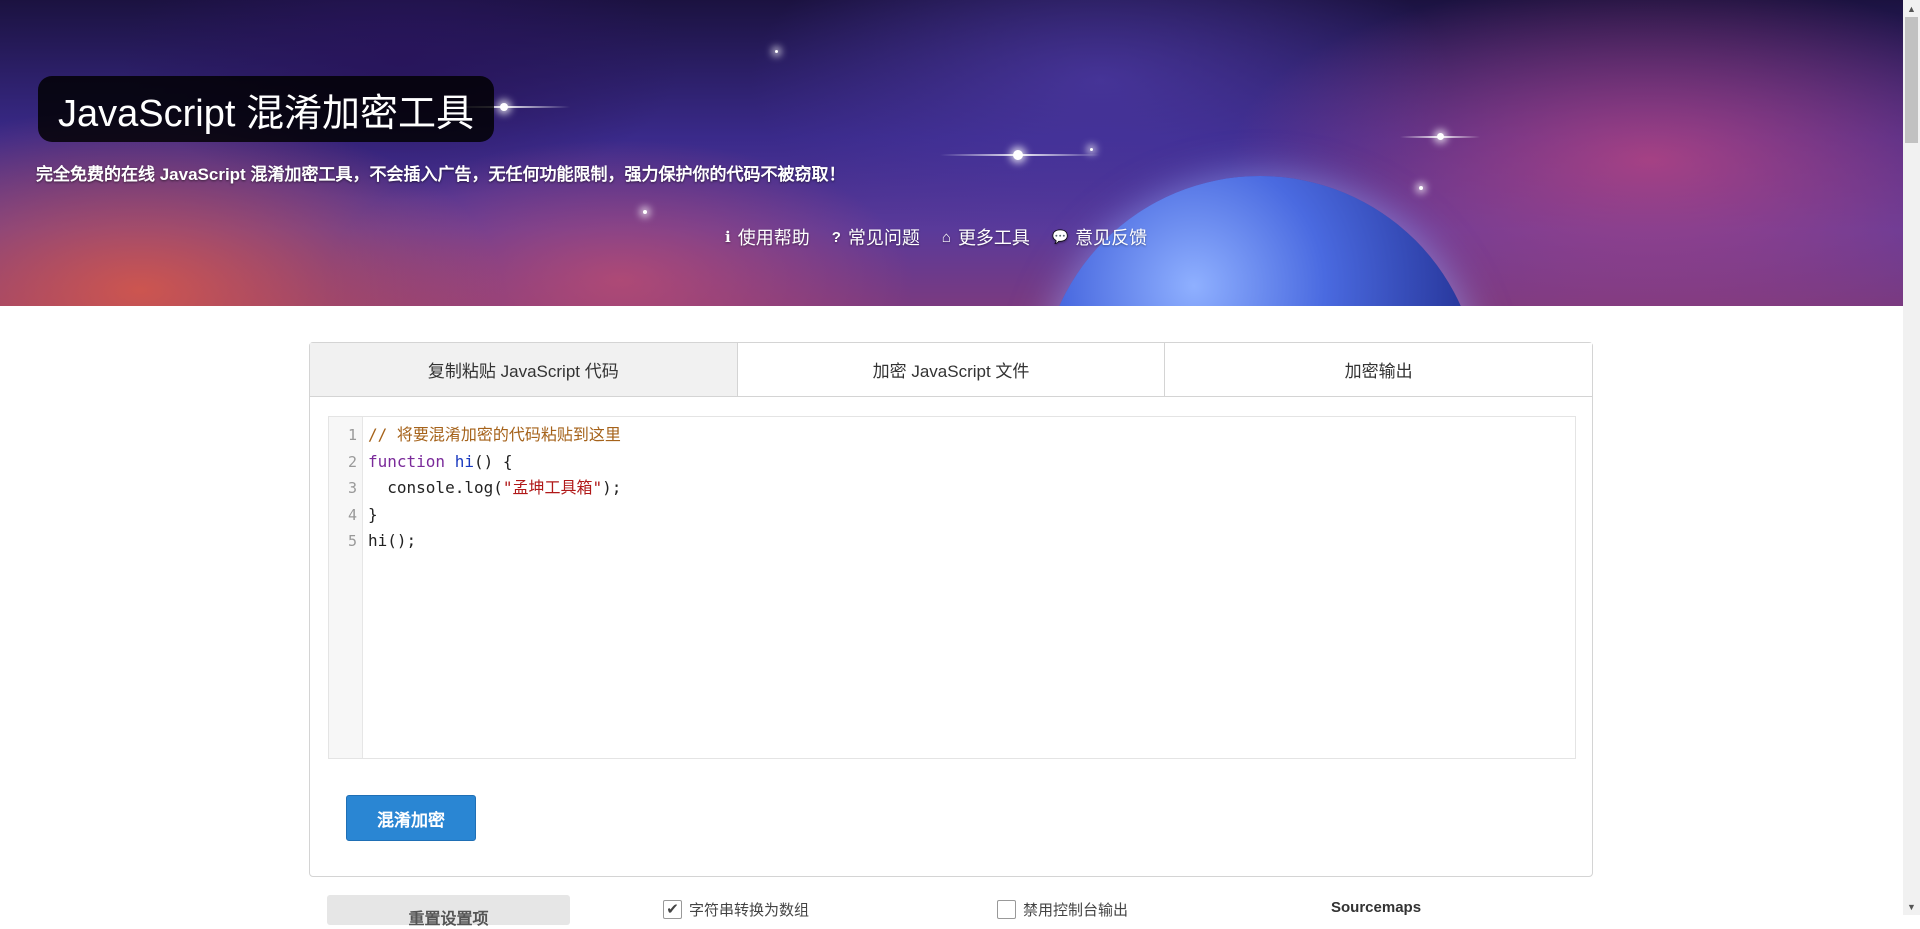 Image resolution: width=1920 pixels, height=929 pixels. Describe the element at coordinates (1911, 8) in the screenshot. I see `scroll-up-arrow-icon: ▲` at that location.